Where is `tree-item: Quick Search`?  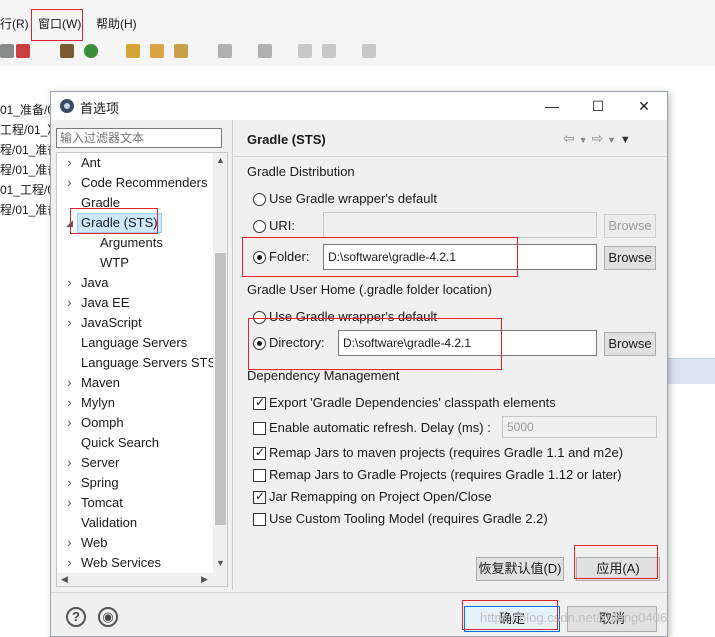
tree-item: Quick Search is located at coordinates (120, 443).